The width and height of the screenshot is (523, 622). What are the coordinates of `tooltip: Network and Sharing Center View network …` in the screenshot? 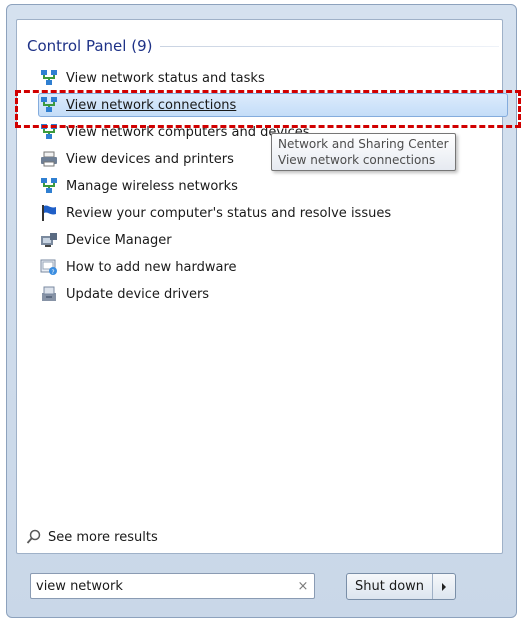 It's located at (363, 152).